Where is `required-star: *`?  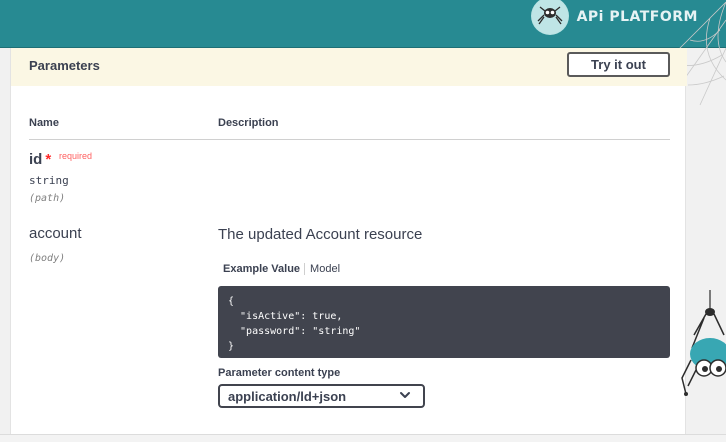 required-star: * is located at coordinates (48, 159).